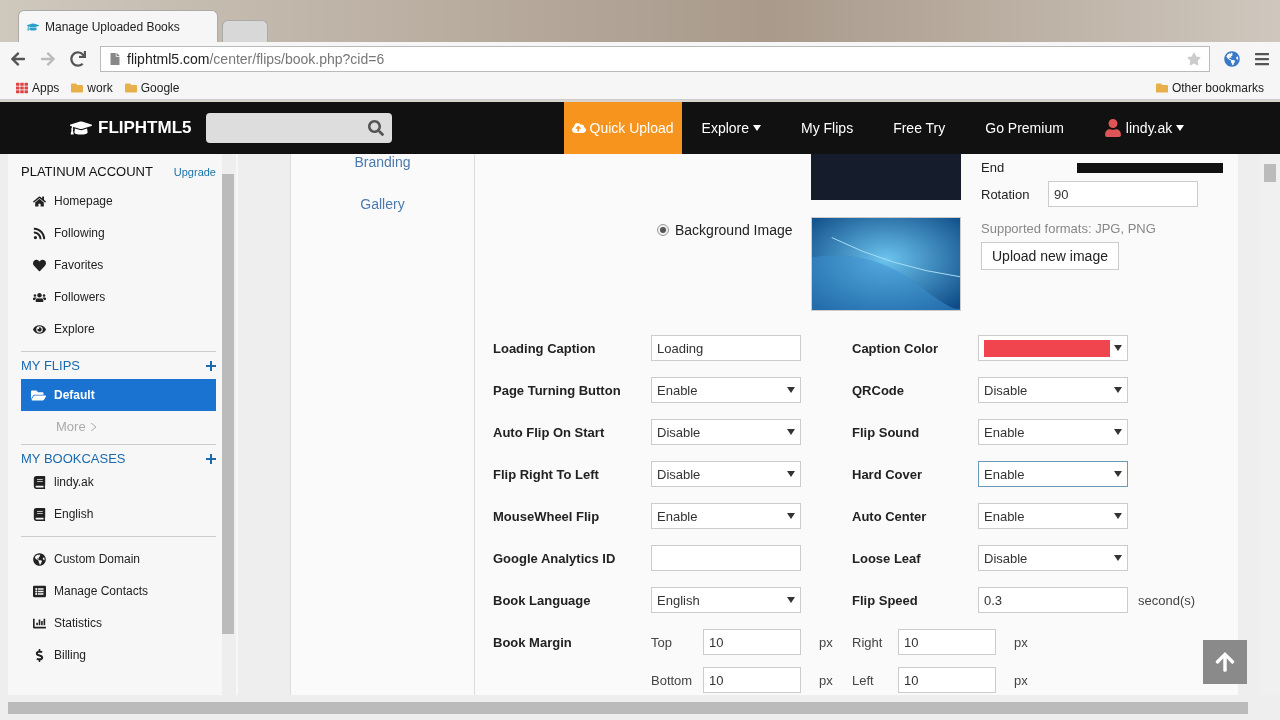 This screenshot has width=1280, height=720. I want to click on sidebar-item: Homepage, so click(118, 201).